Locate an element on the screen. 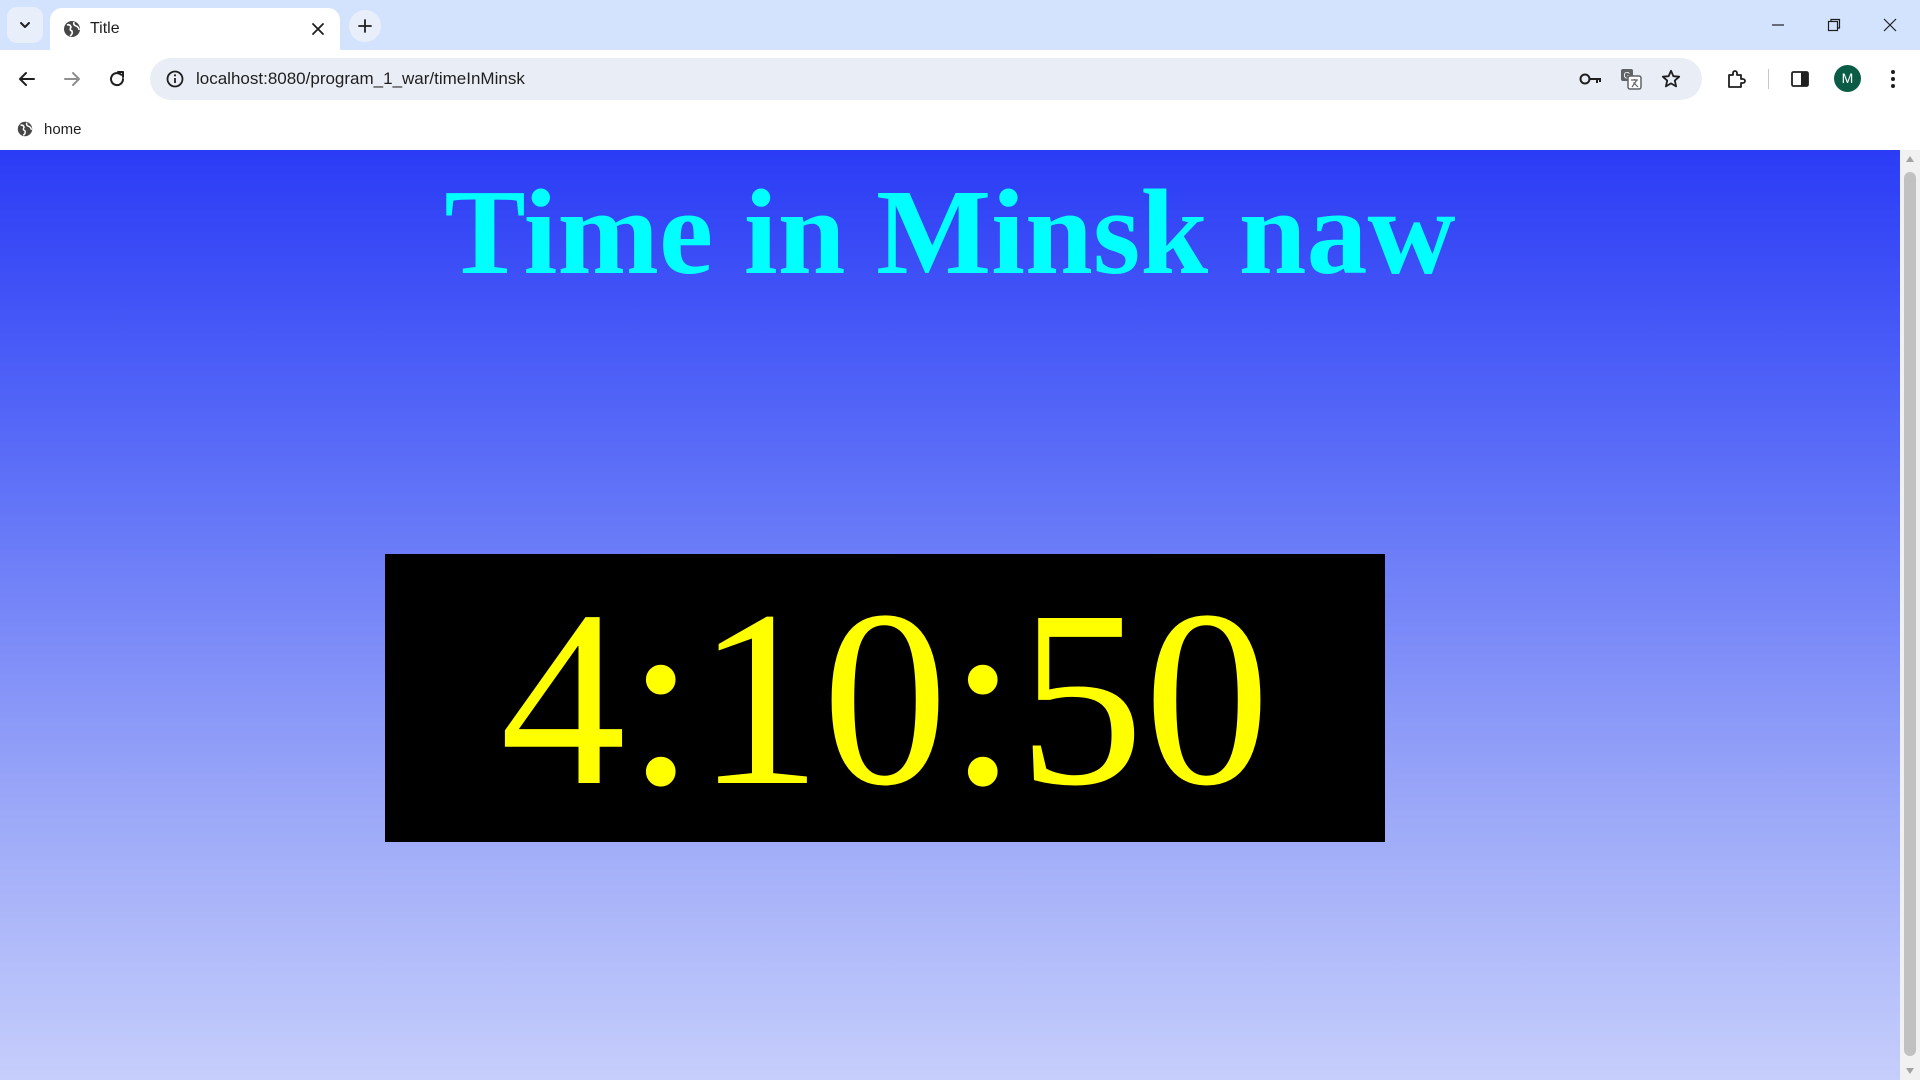 This screenshot has width=1920, height=1080. translate-icon: G is located at coordinates (1631, 79).